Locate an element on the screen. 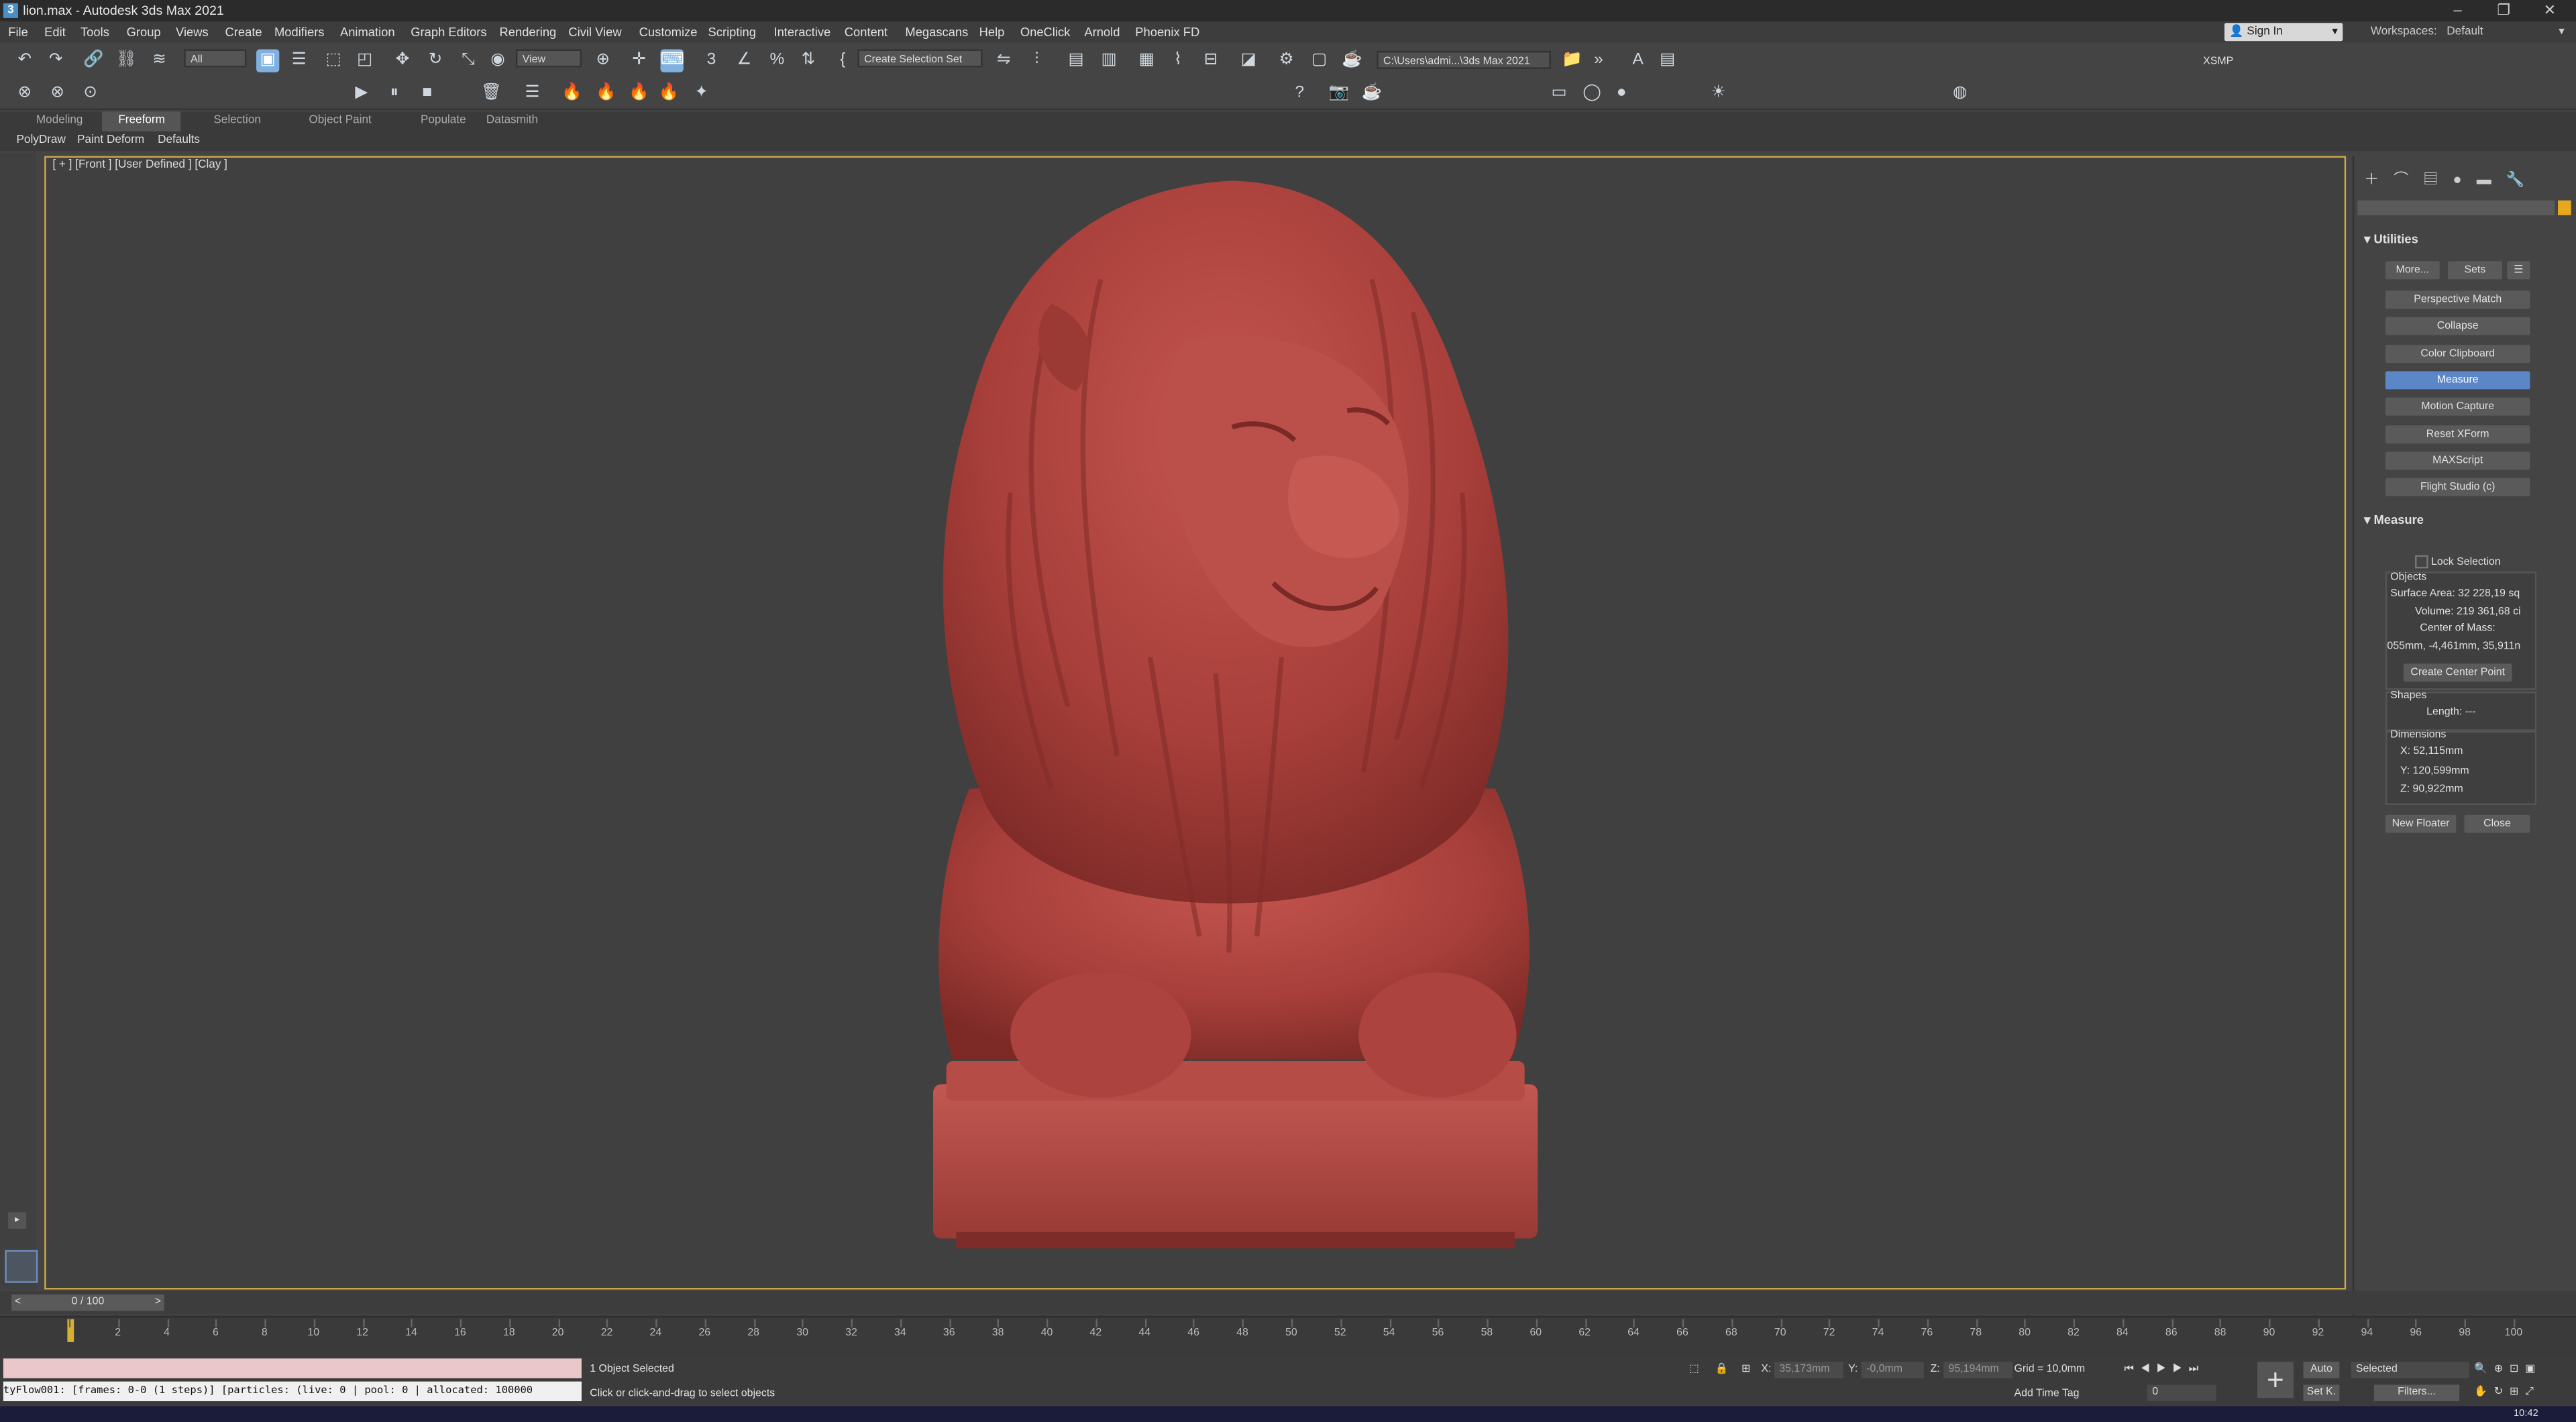 The image size is (2576, 1422). utility-measure-button: Measure is located at coordinates (2457, 381).